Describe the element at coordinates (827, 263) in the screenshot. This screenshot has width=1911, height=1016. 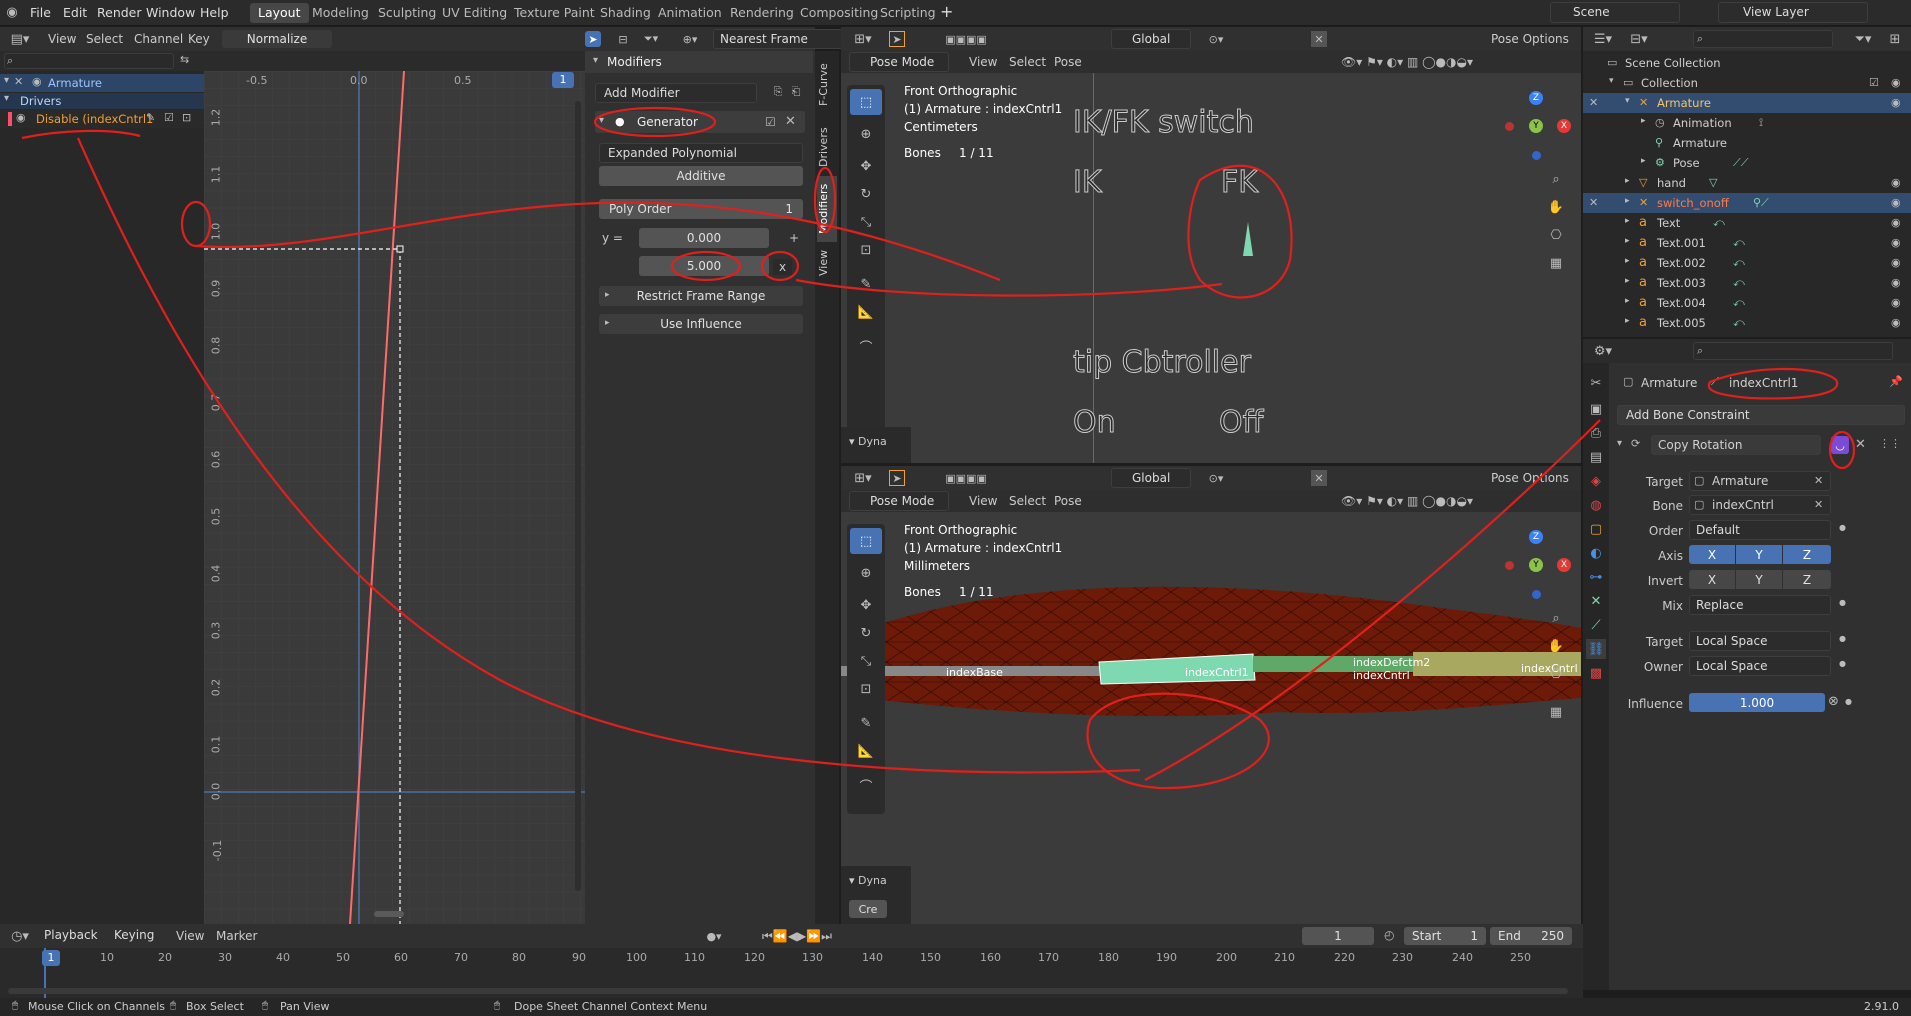
I see `tab-view: View` at that location.